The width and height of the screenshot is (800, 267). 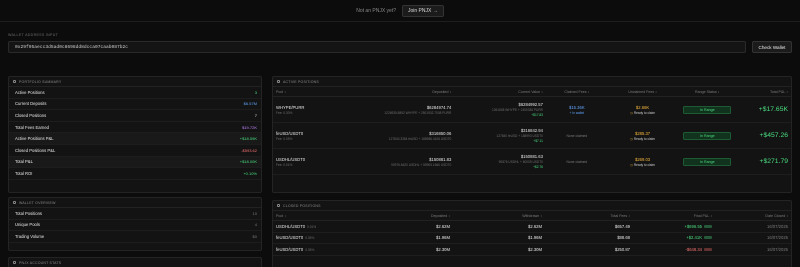 What do you see at coordinates (37, 202) in the screenshot?
I see `wallet-overview-title: WALLET OVERVIEW` at bounding box center [37, 202].